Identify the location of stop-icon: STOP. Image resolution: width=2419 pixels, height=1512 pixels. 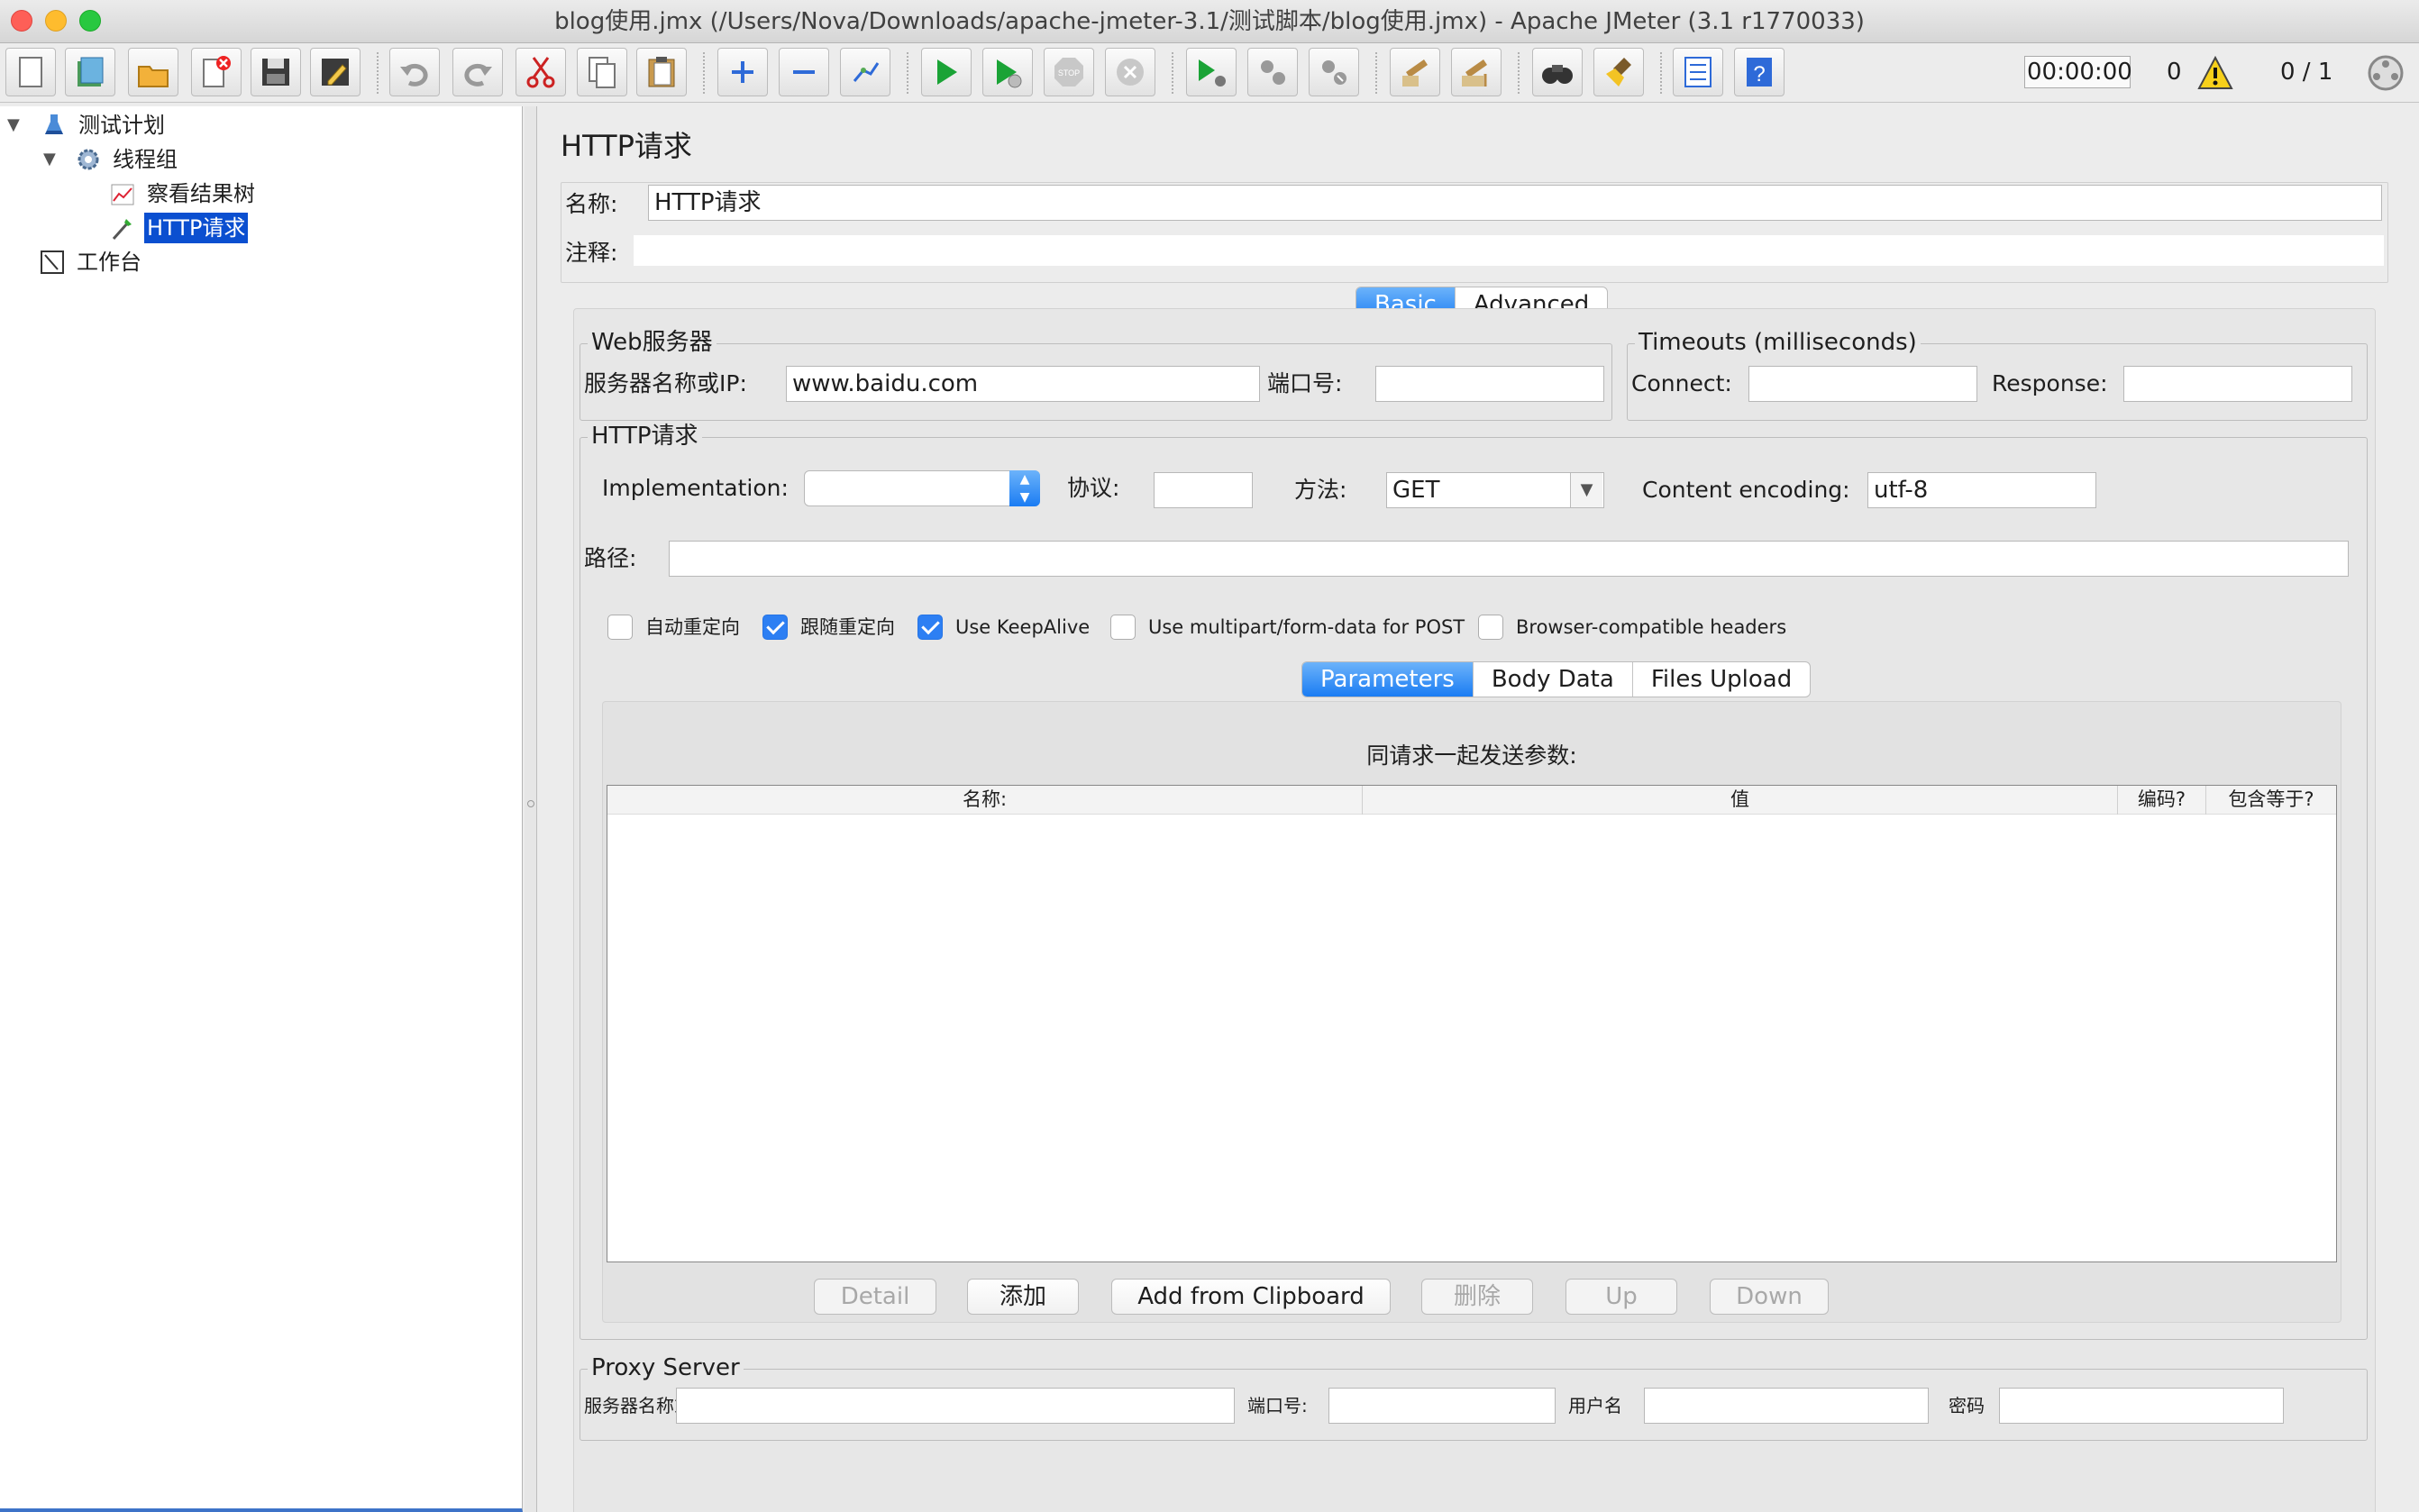
(1069, 72).